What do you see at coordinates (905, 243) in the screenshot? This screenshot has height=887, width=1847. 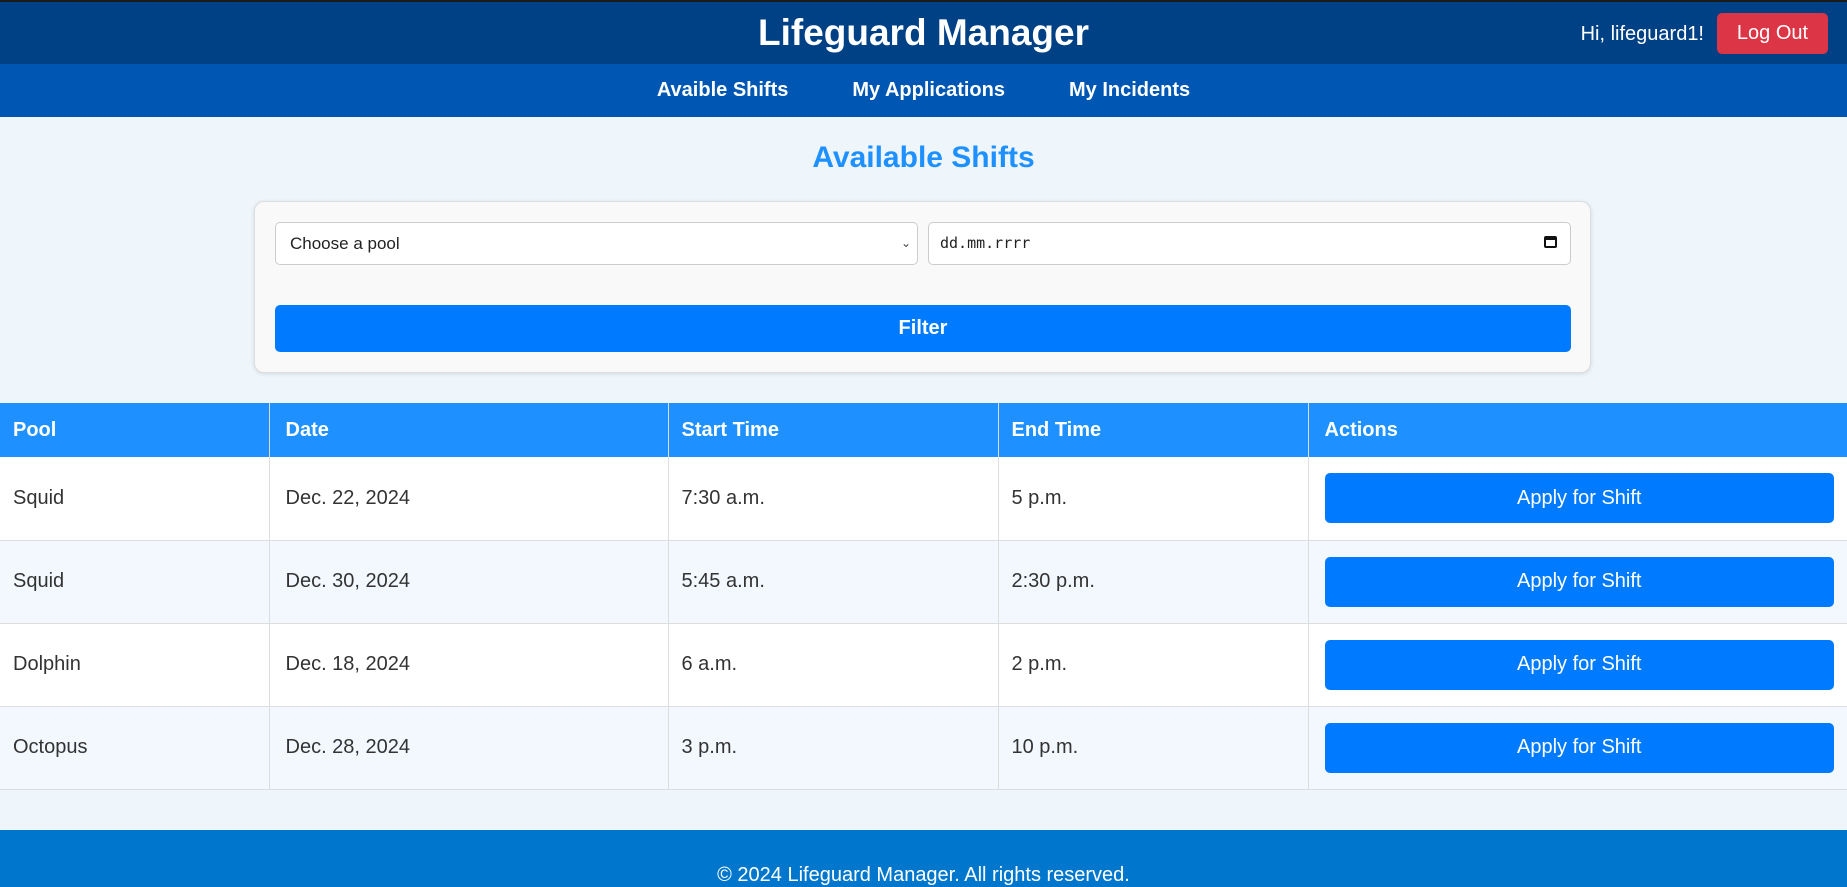 I see `chevron-down-icon: ⌄` at bounding box center [905, 243].